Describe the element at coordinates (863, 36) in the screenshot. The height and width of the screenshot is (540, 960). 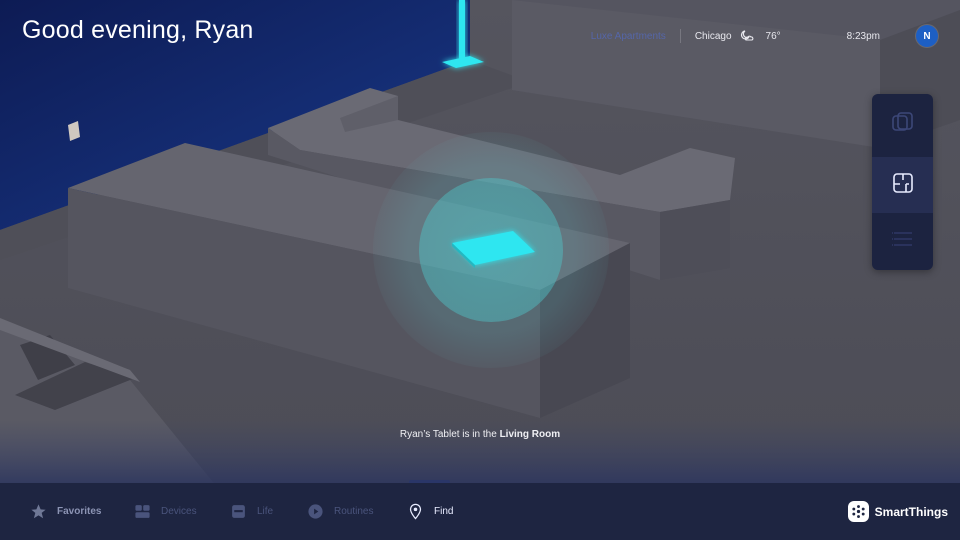
I see `clock-time: 8:23pm` at that location.